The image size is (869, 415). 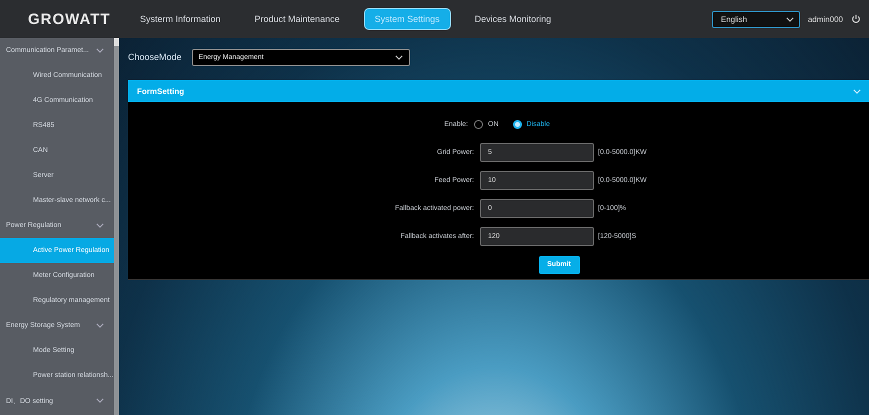 I want to click on form-header: FormSetting, so click(x=498, y=91).